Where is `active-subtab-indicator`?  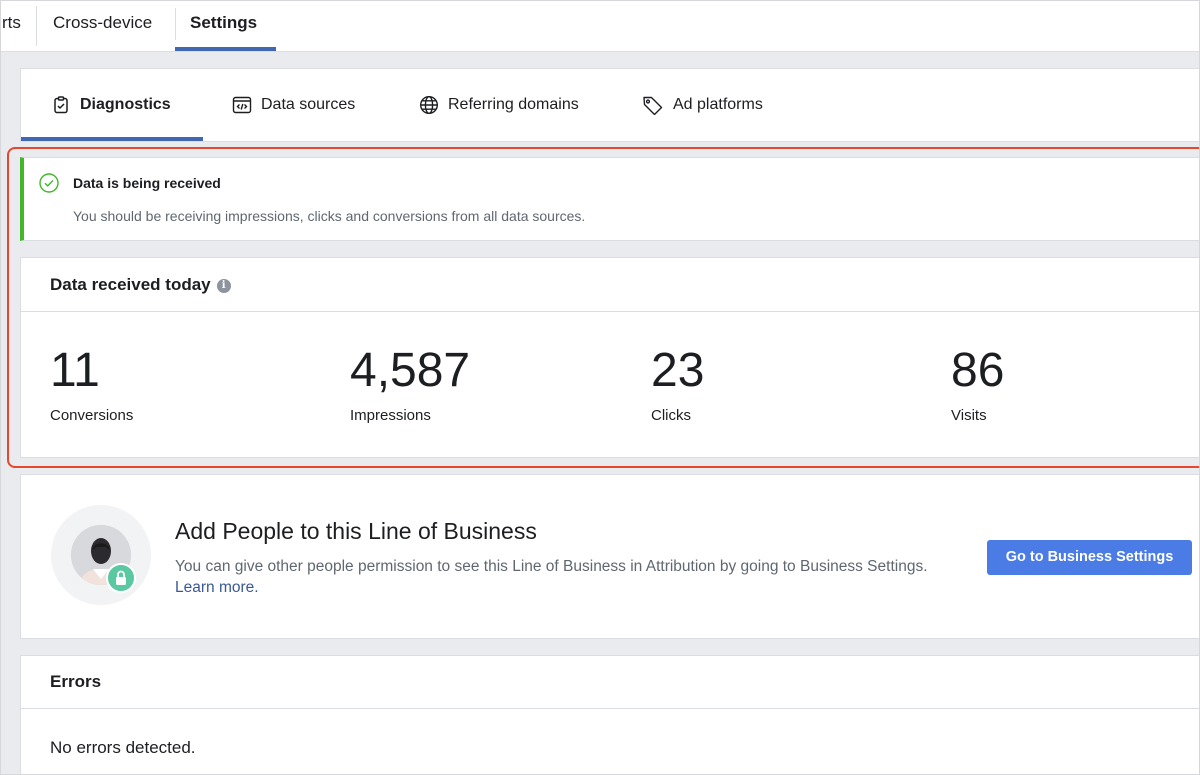
active-subtab-indicator is located at coordinates (112, 139).